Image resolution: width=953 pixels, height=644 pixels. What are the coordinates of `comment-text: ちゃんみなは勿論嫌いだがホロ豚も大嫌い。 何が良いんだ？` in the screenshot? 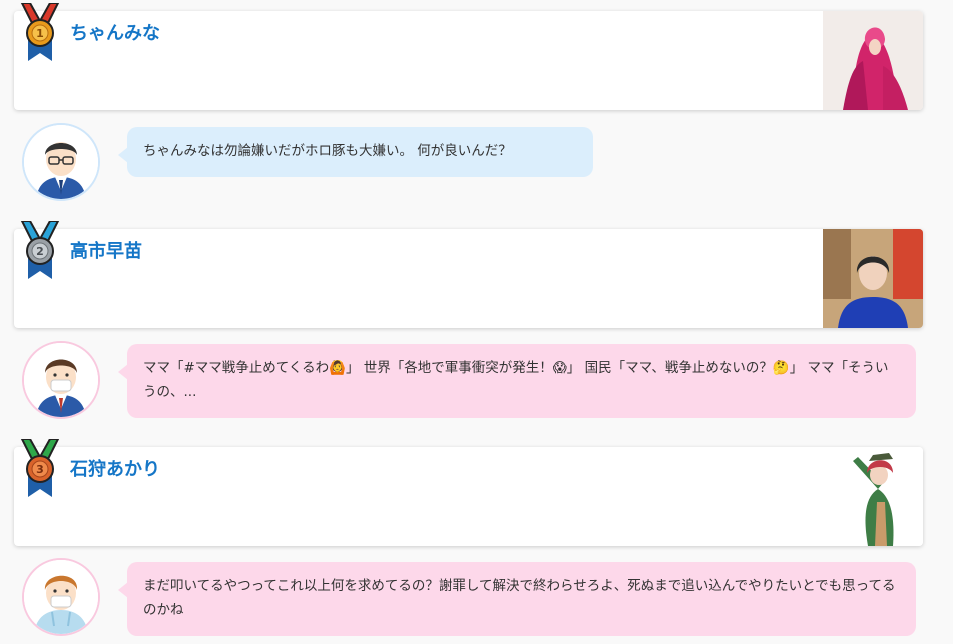 It's located at (327, 151).